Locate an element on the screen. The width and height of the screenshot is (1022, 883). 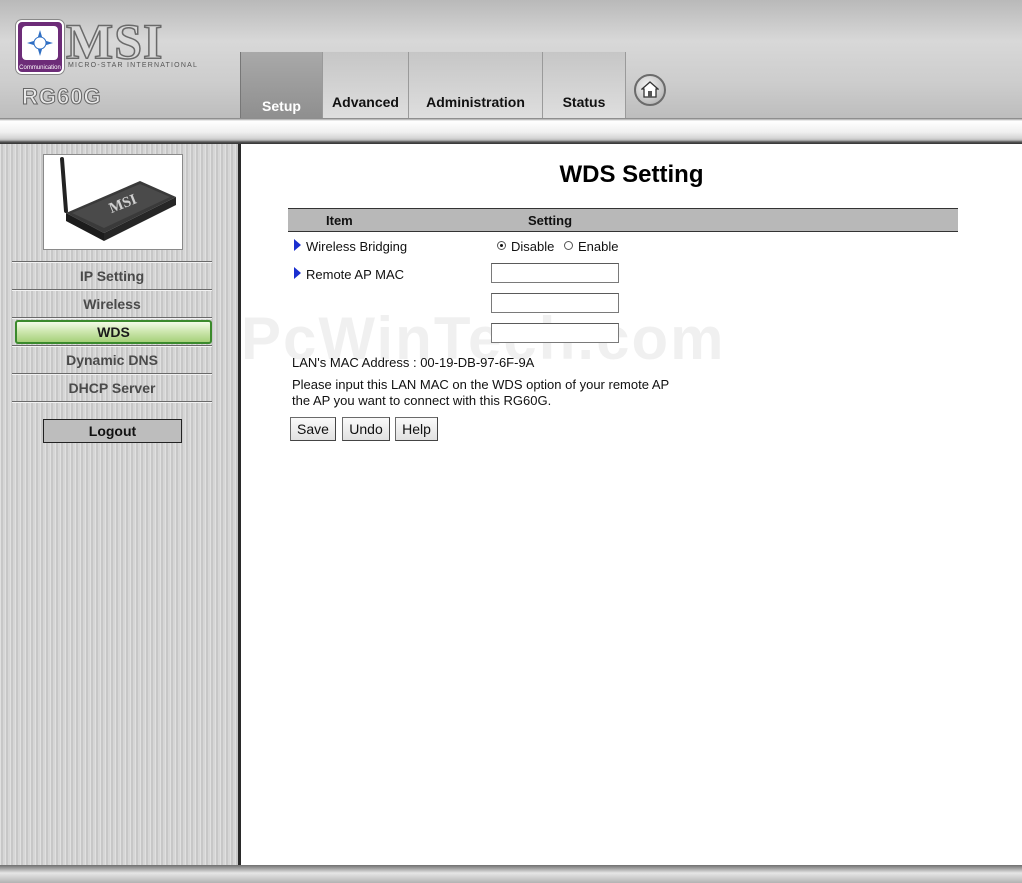
home-button is located at coordinates (650, 90).